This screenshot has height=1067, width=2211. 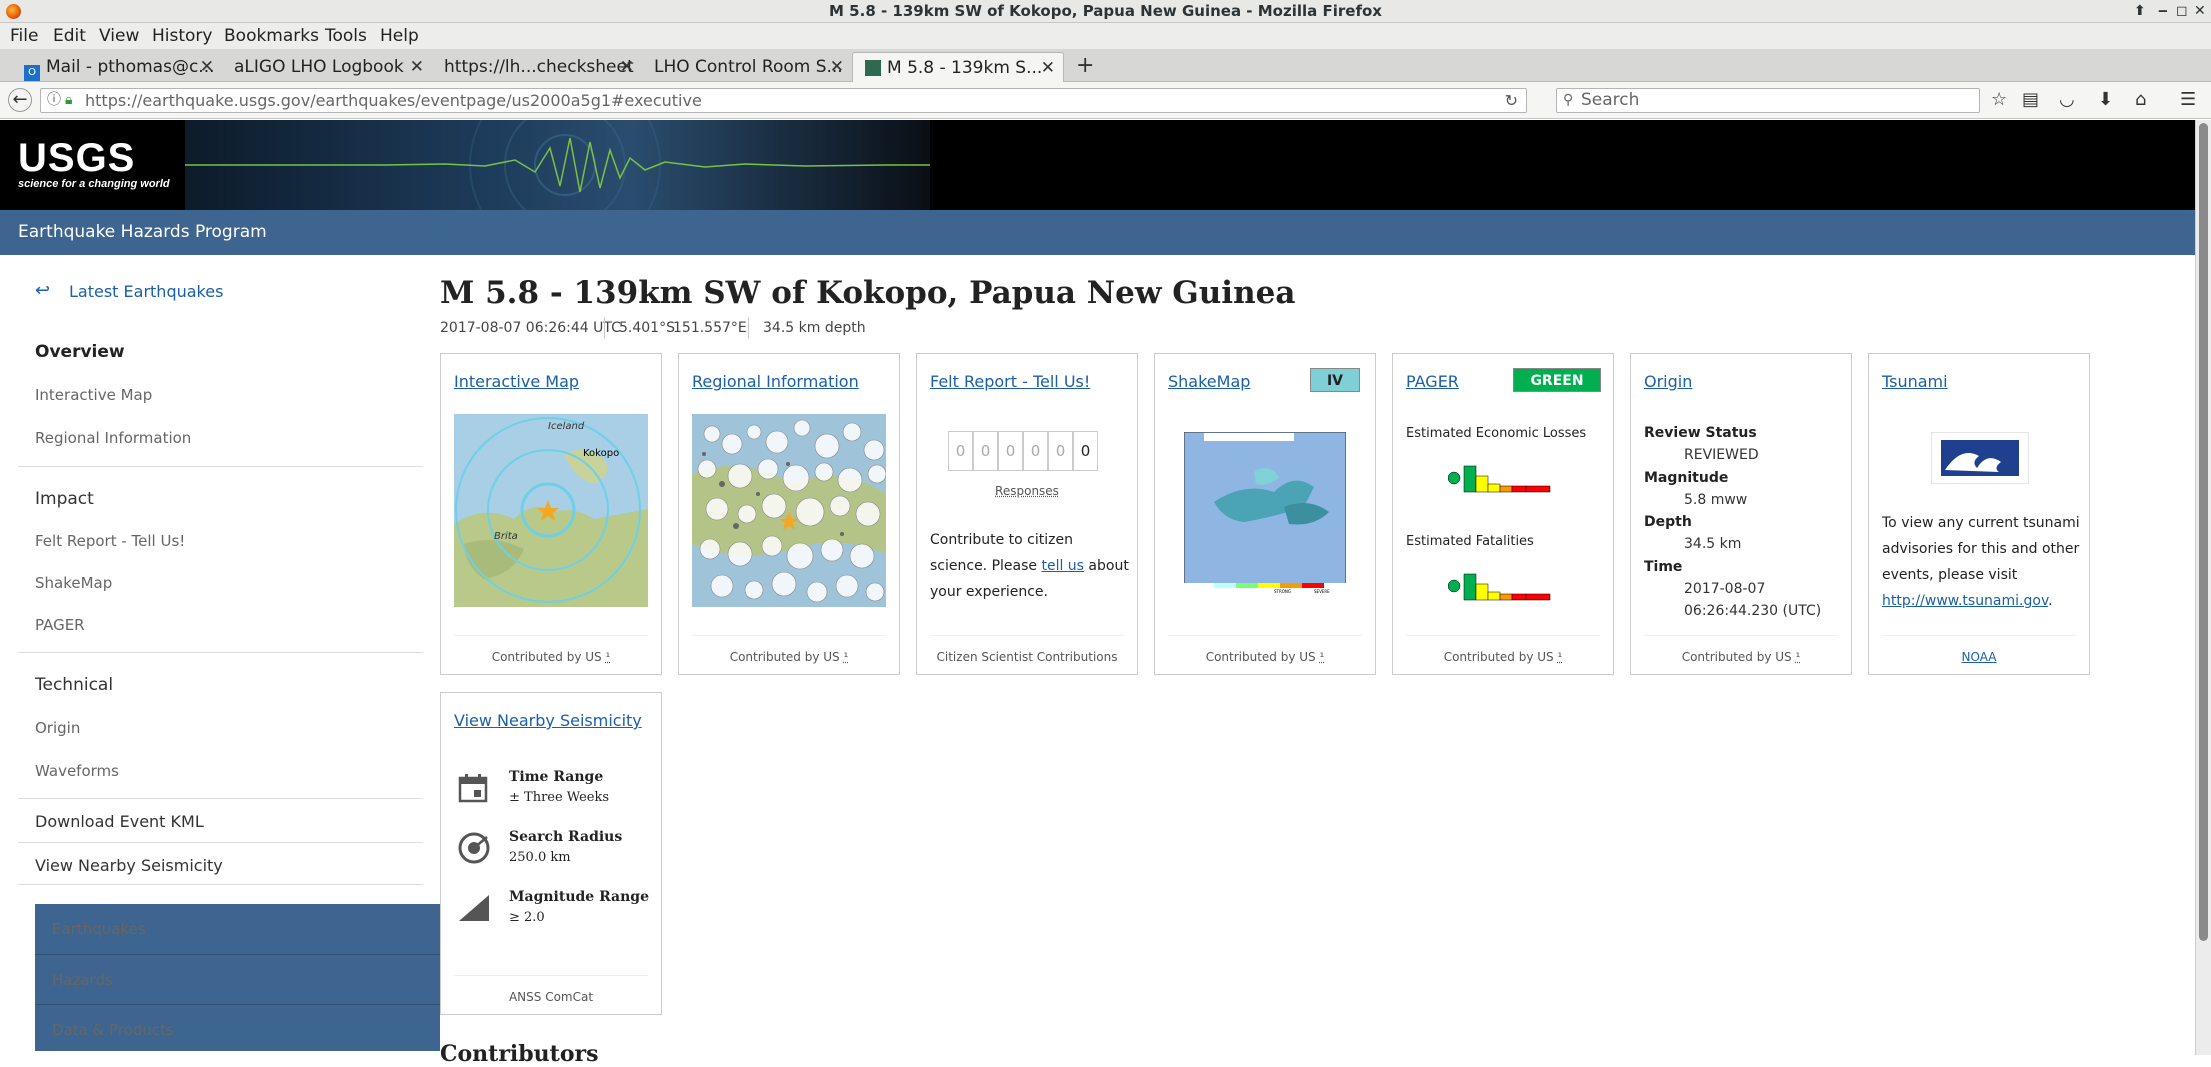 What do you see at coordinates (399, 36) in the screenshot?
I see `menu-help: Help` at bounding box center [399, 36].